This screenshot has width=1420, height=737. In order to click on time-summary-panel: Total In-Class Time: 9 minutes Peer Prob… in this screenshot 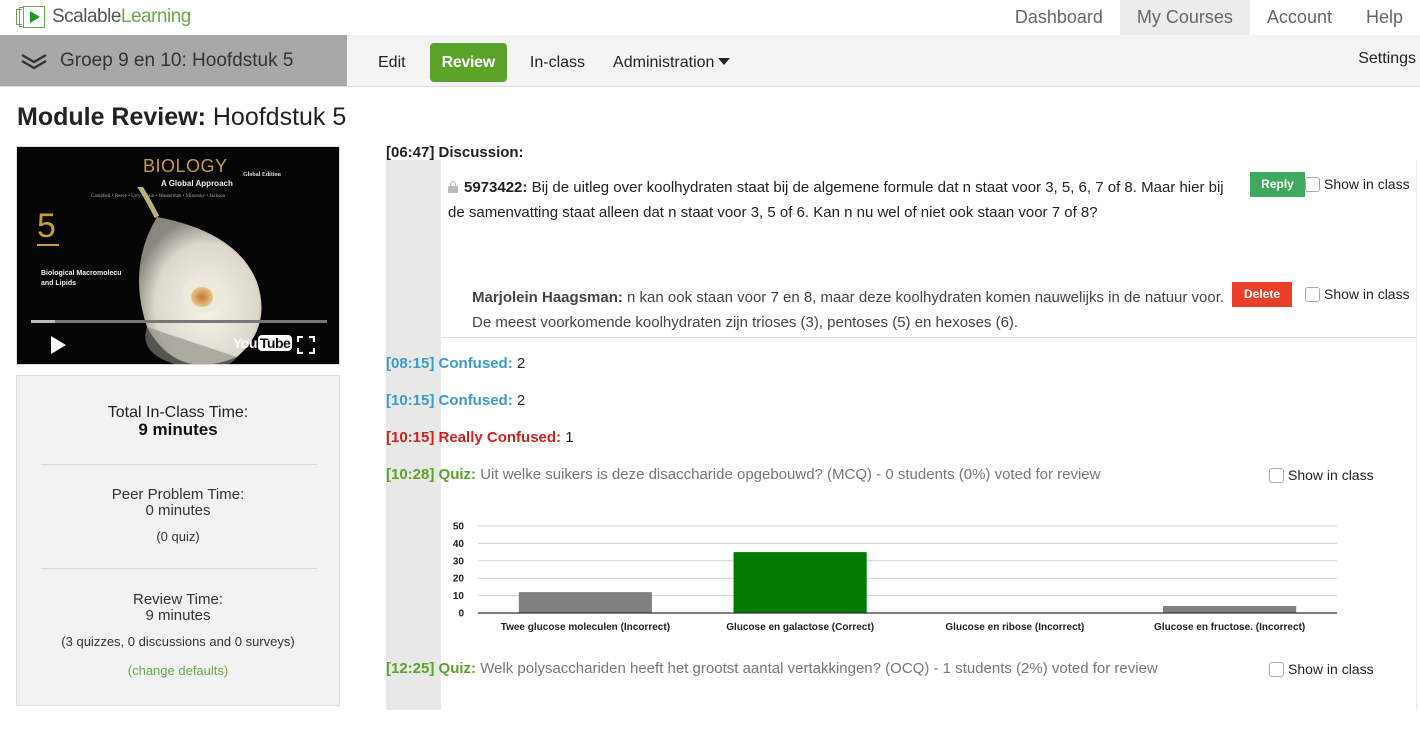, I will do `click(178, 540)`.